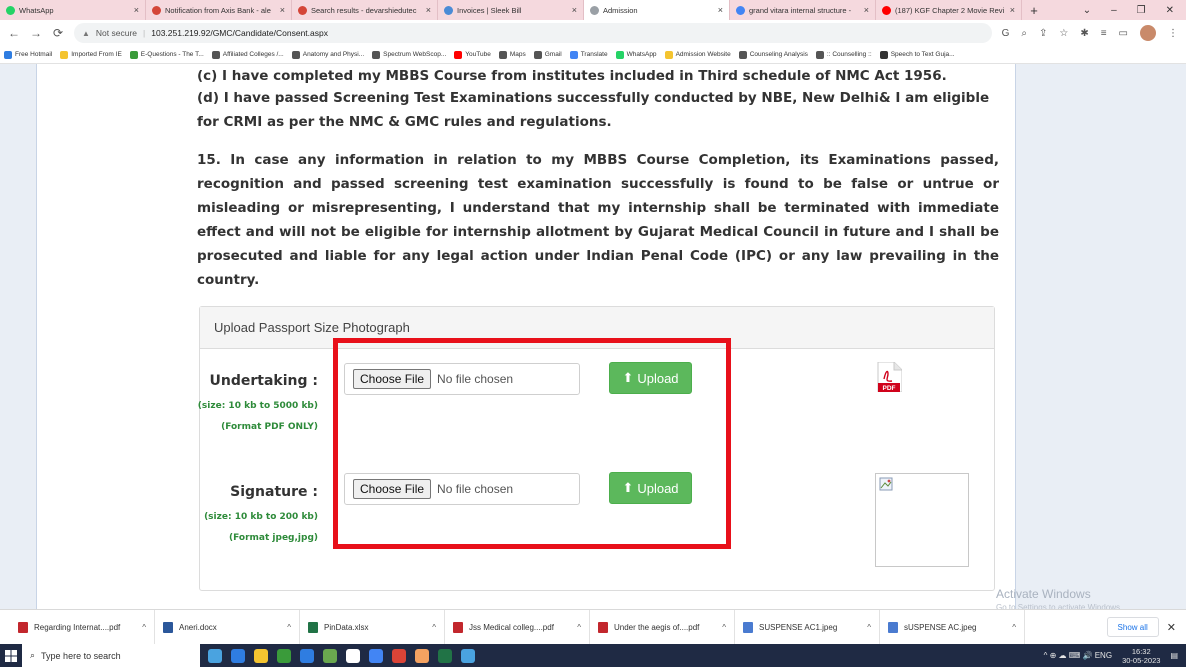  Describe the element at coordinates (657, 10) in the screenshot. I see `browser-tab: Admission ×` at that location.